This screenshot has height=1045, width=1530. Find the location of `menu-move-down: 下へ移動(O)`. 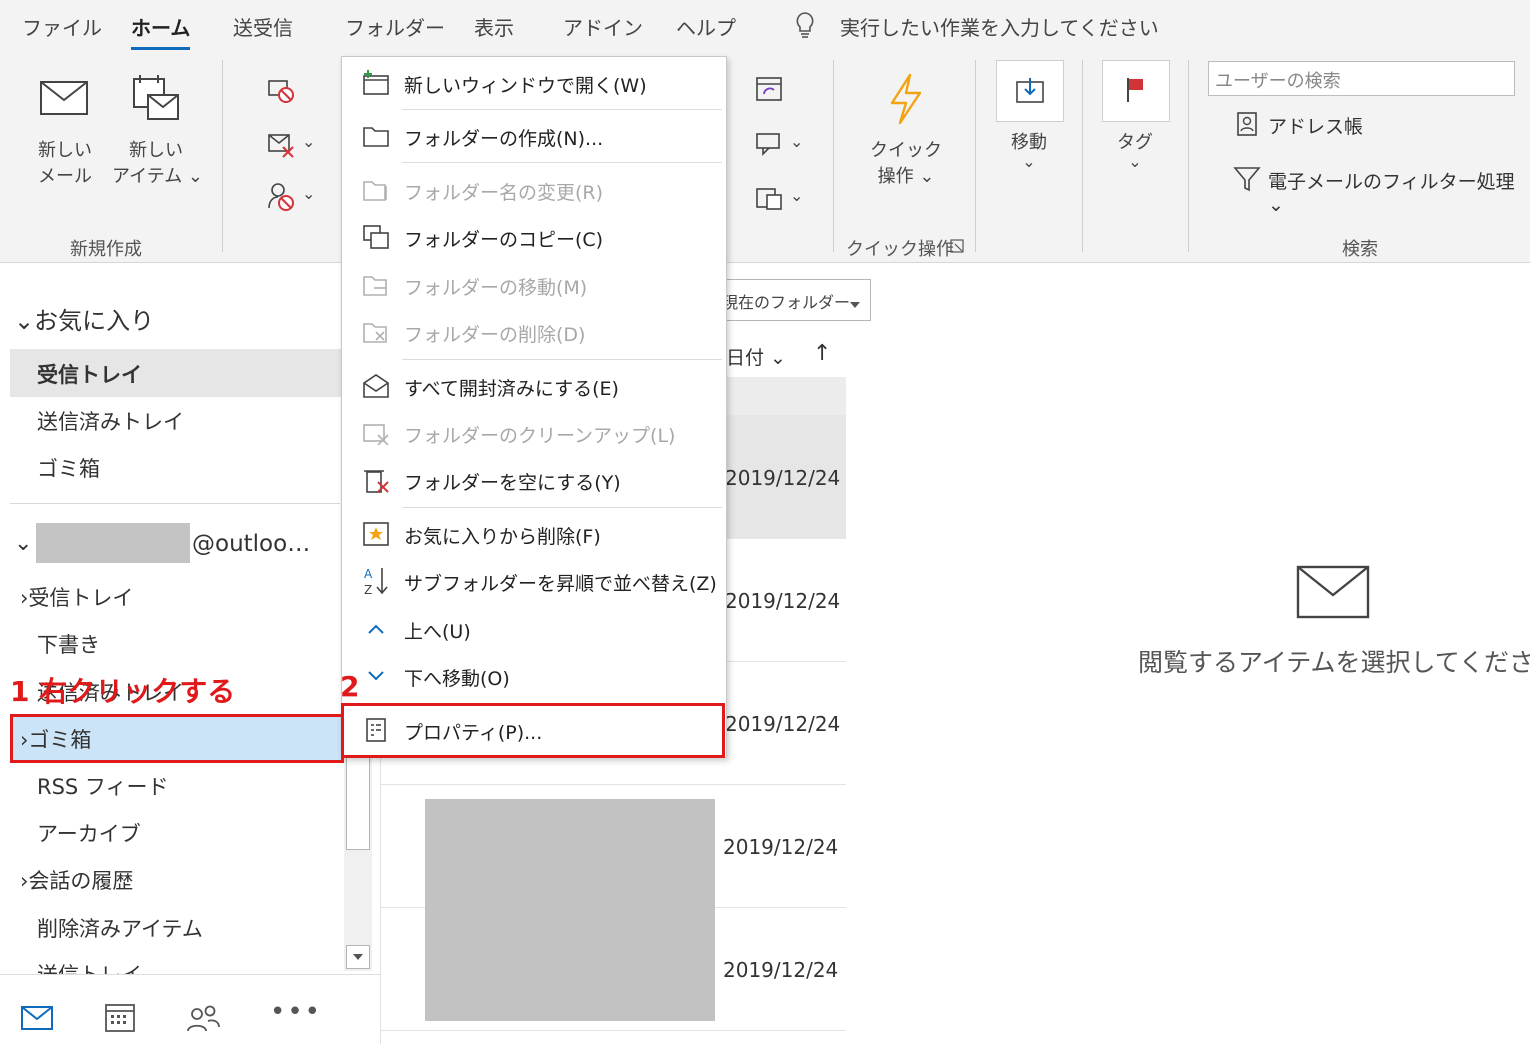

menu-move-down: 下へ移動(O) is located at coordinates (534, 676).